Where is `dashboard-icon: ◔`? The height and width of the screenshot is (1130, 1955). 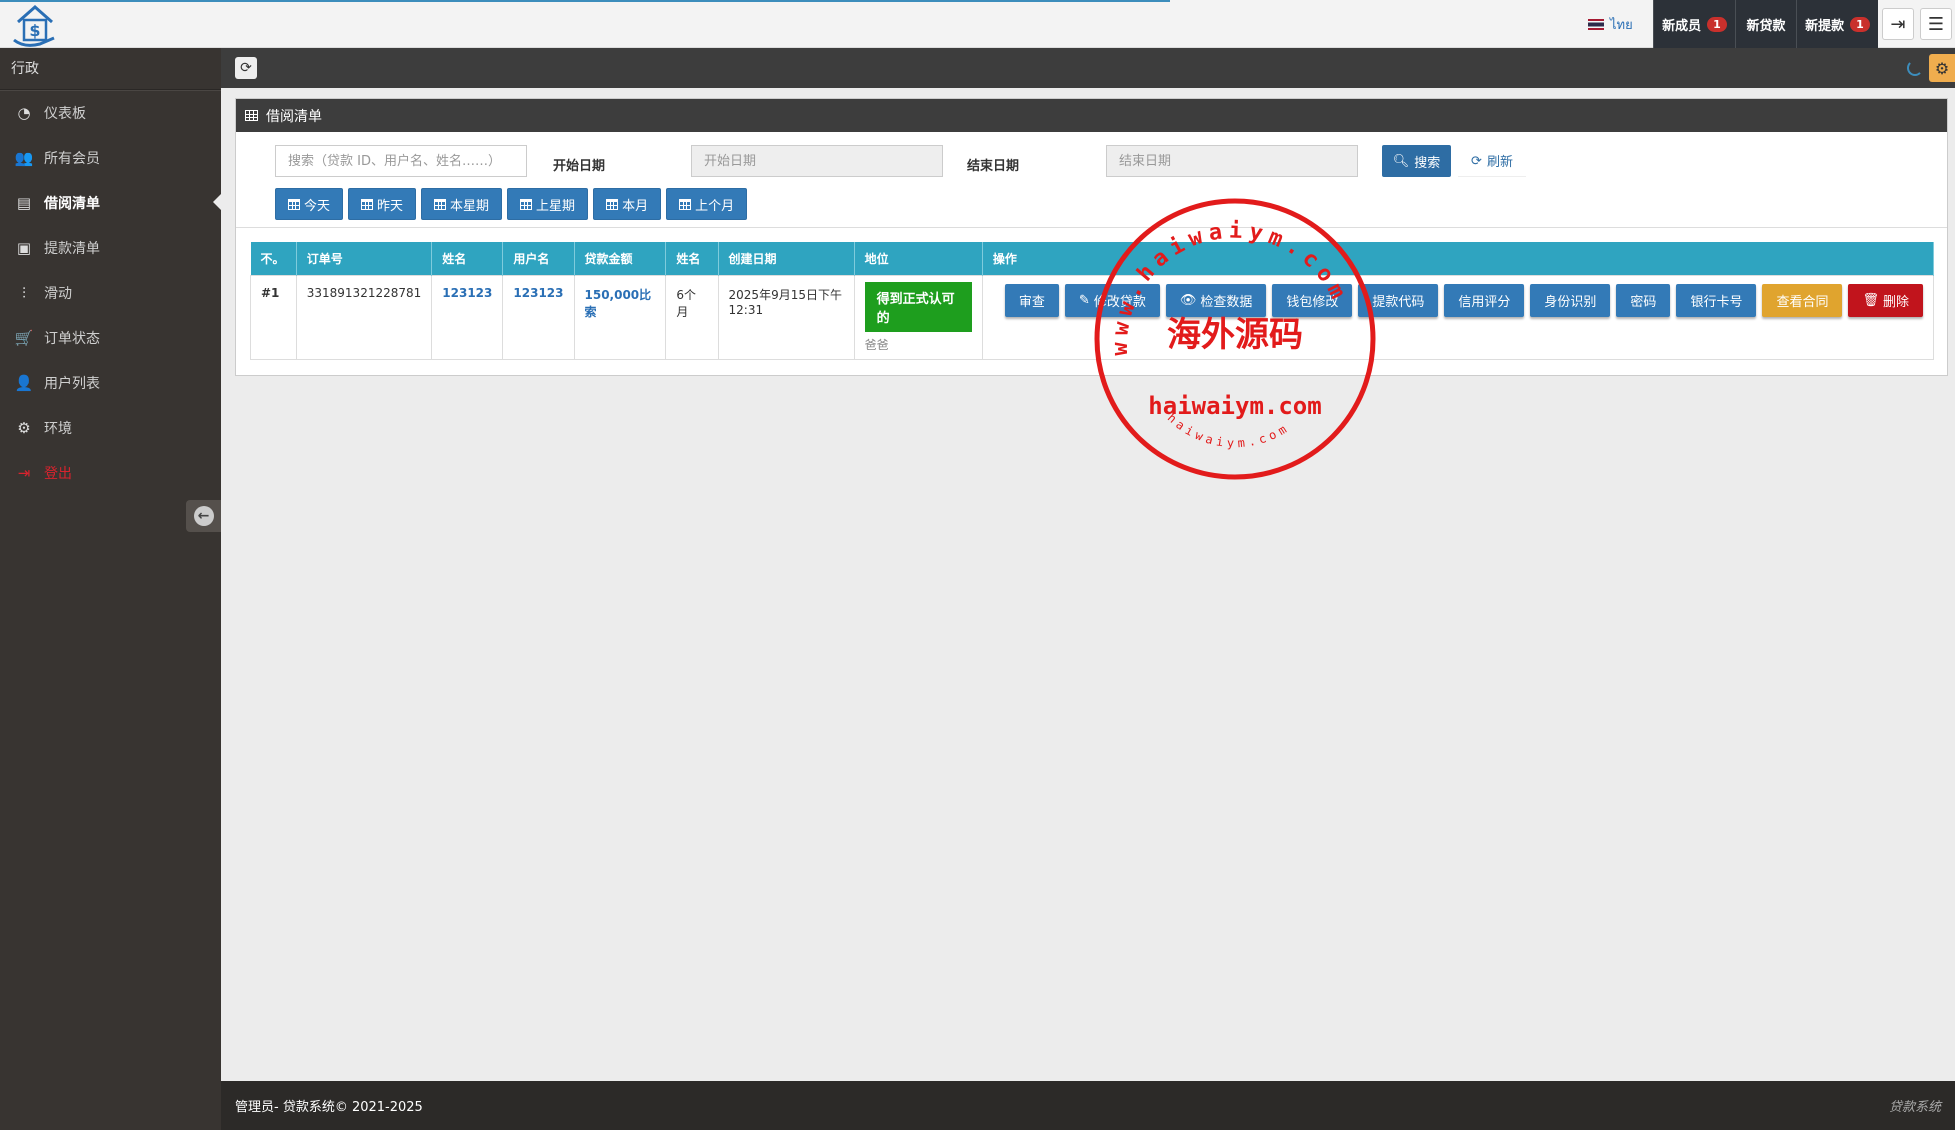 dashboard-icon: ◔ is located at coordinates (24, 112).